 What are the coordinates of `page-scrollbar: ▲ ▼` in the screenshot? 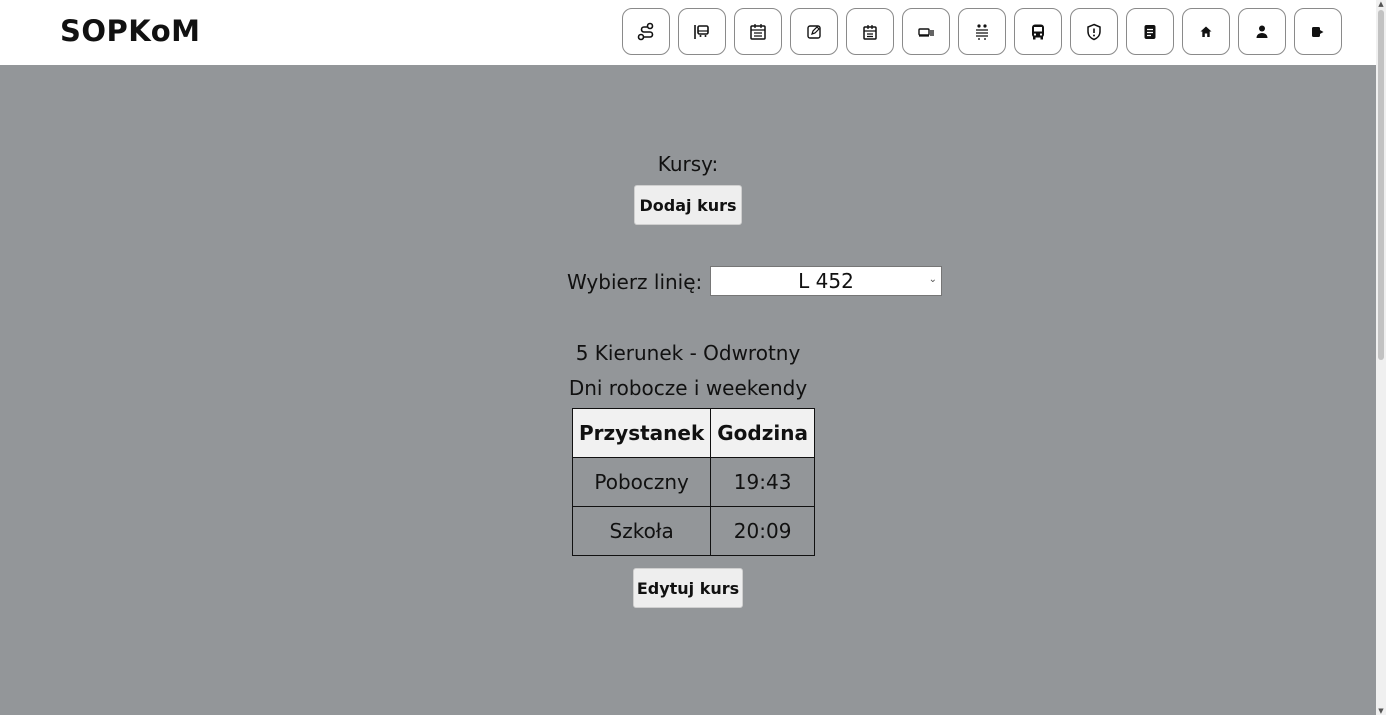 It's located at (1381, 357).